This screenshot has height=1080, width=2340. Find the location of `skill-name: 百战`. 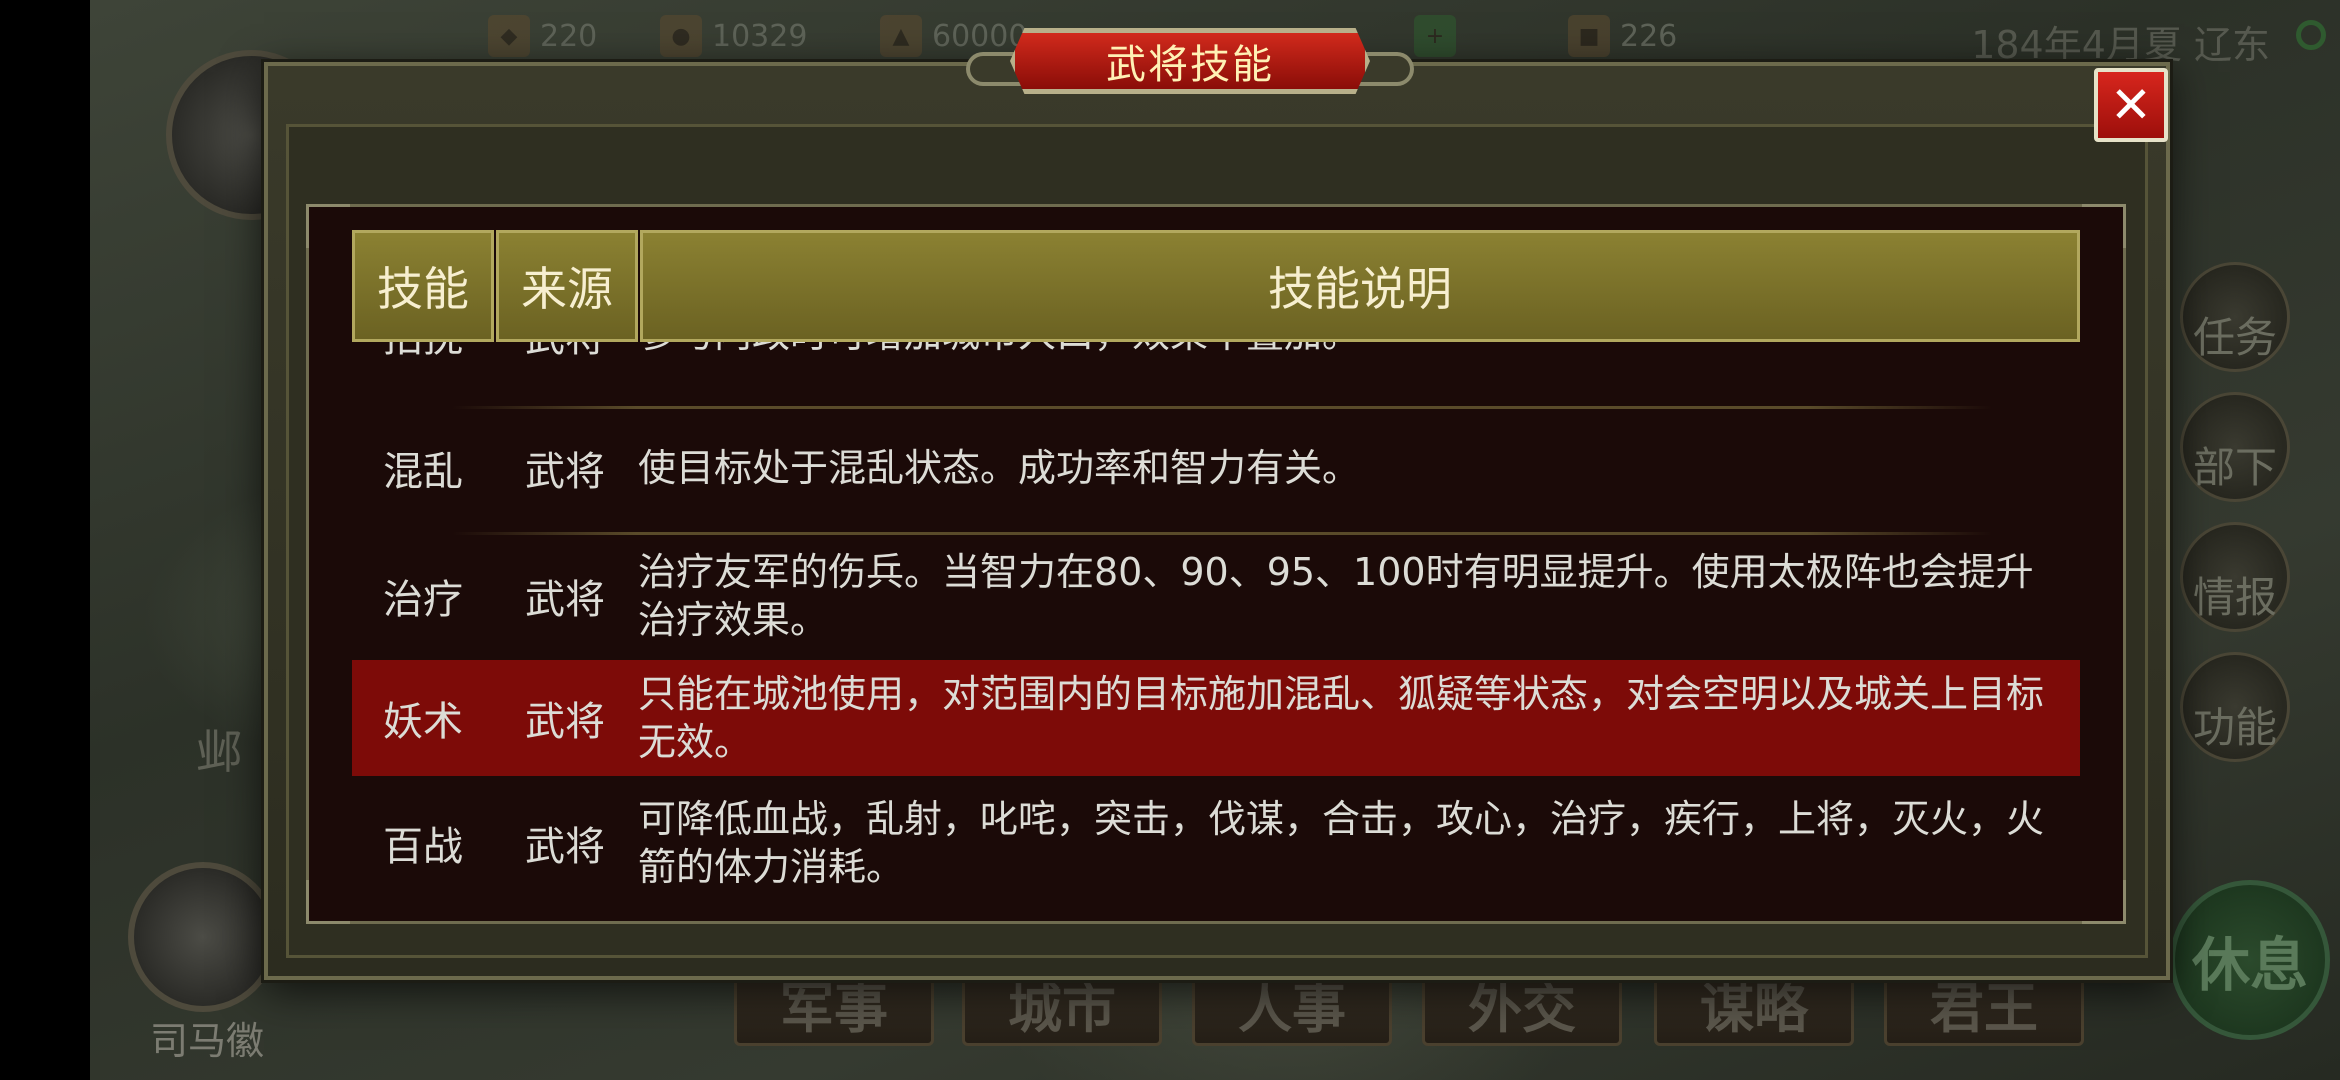

skill-name: 百战 is located at coordinates (423, 847).